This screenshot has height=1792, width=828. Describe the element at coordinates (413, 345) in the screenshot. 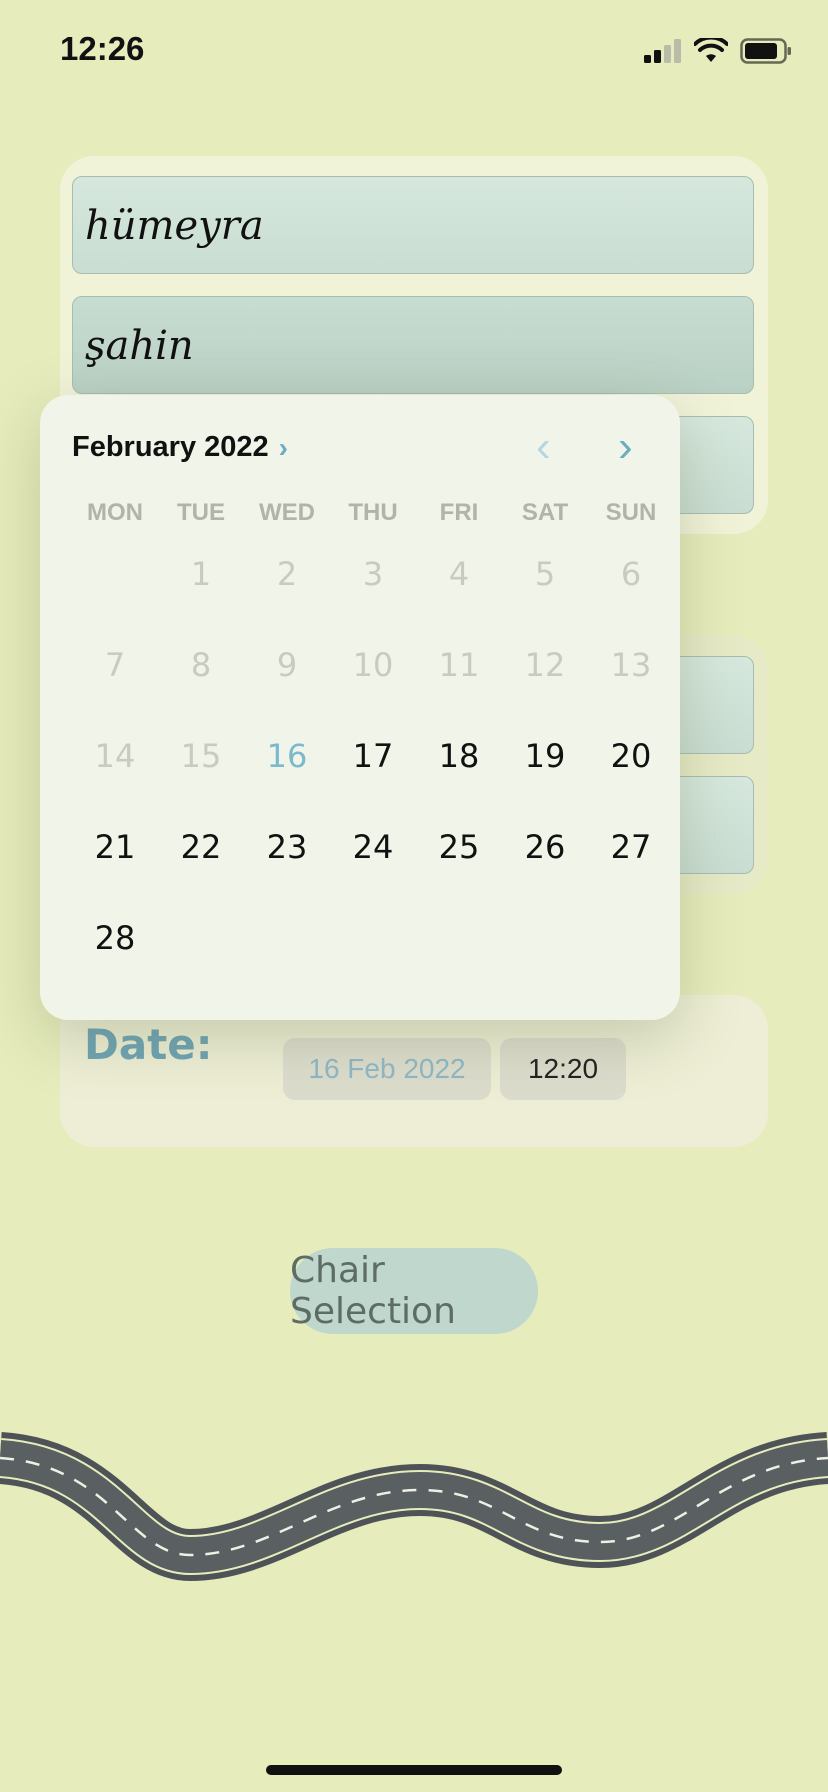

I see `last-name-field: şahin` at that location.